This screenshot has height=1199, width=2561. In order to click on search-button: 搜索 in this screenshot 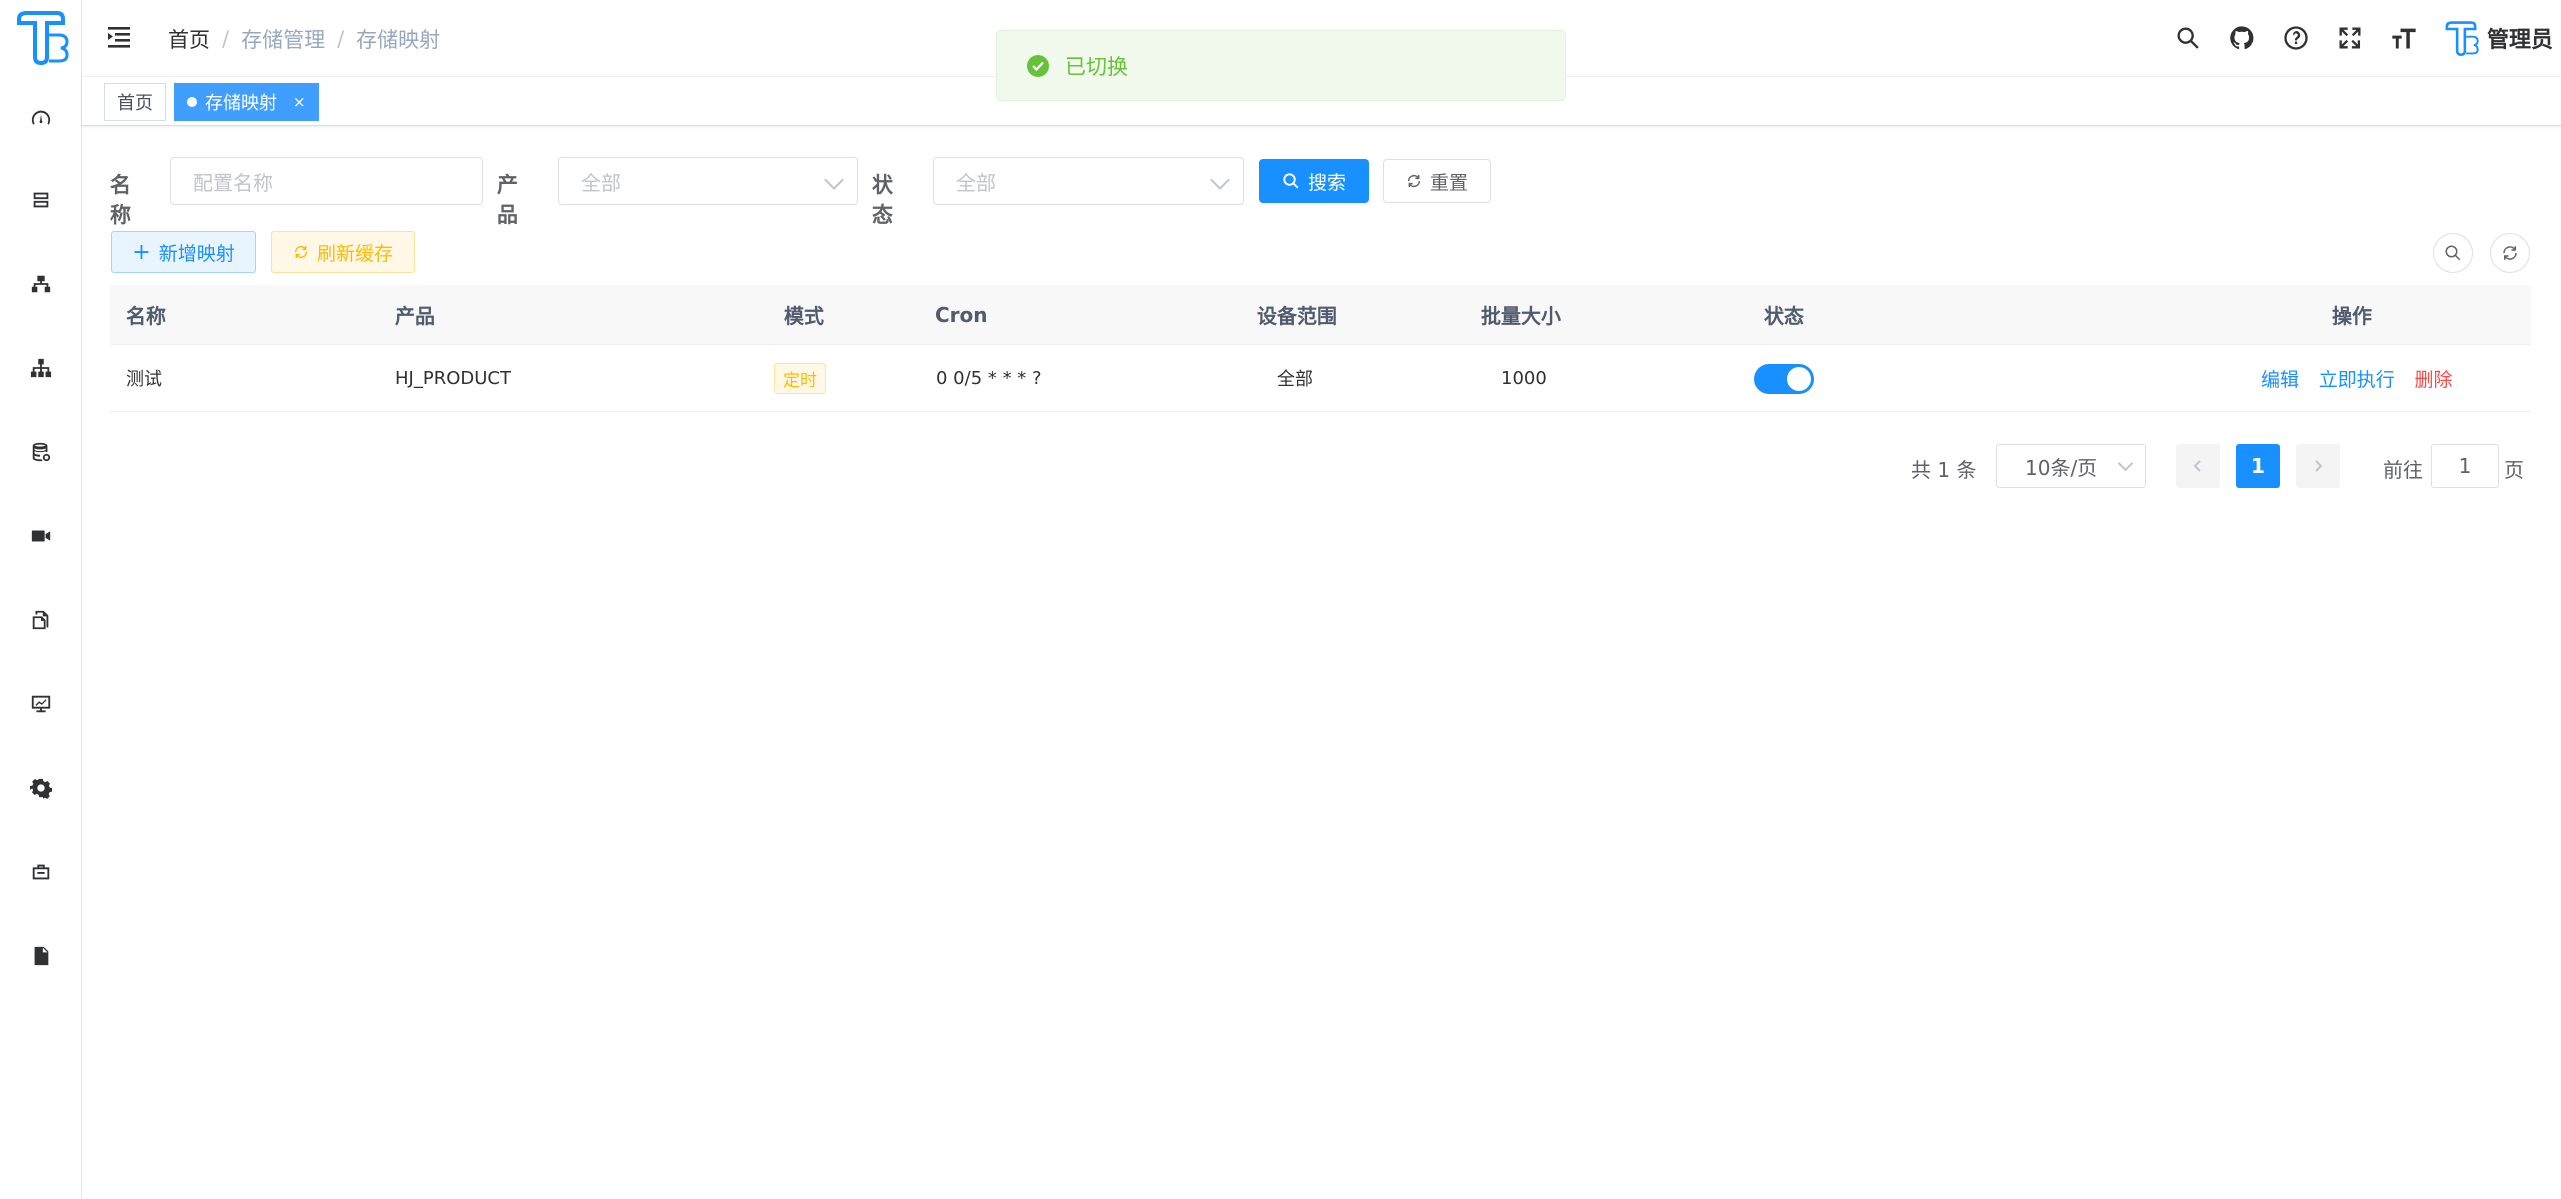, I will do `click(1314, 181)`.